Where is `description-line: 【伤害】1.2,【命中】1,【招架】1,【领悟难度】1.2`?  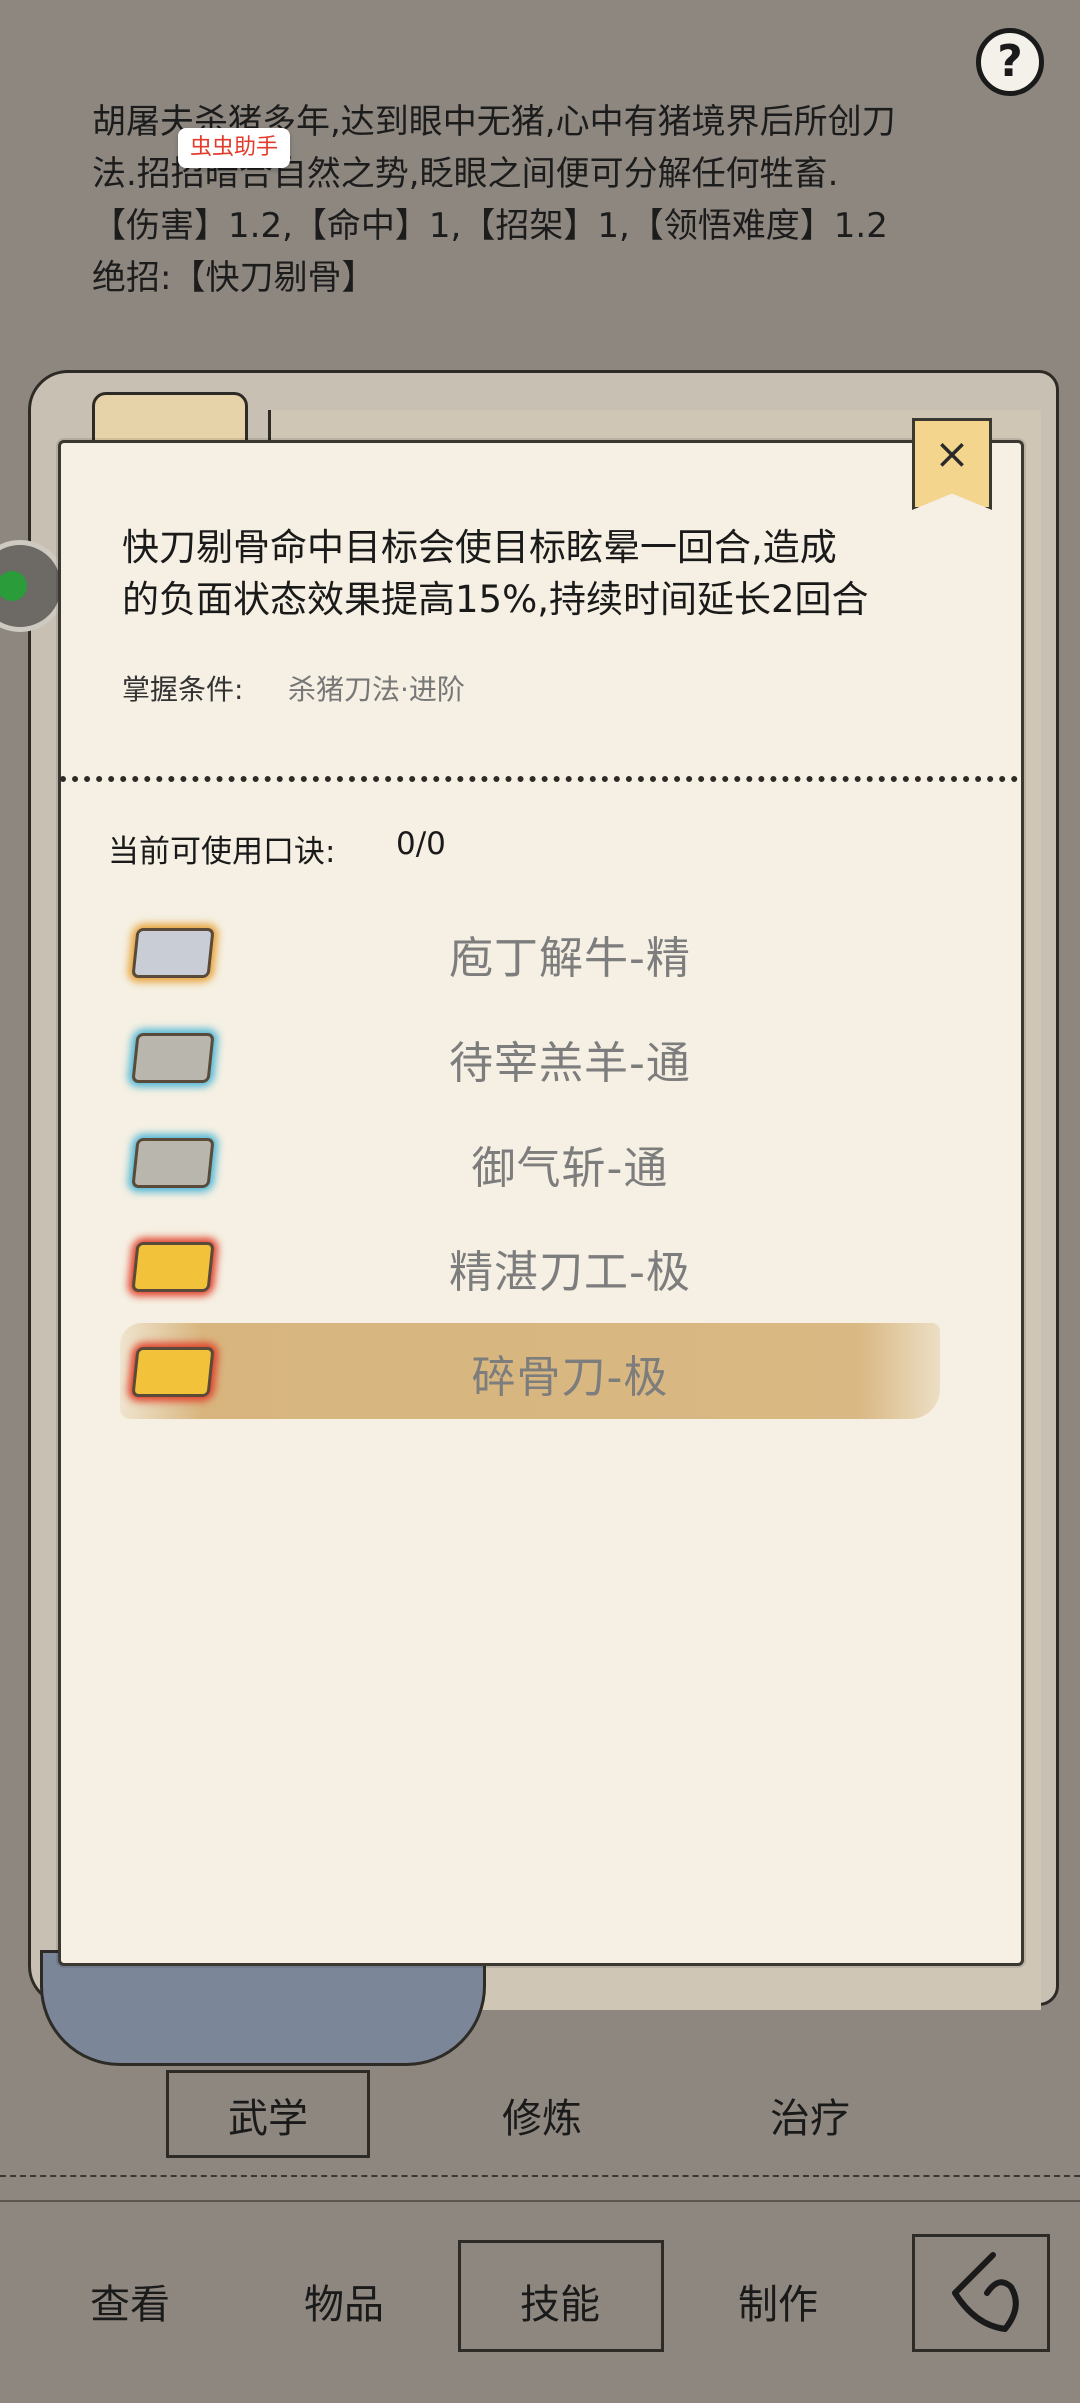
description-line: 【伤害】1.2,【命中】1,【招架】1,【领悟难度】1.2 is located at coordinates (490, 226).